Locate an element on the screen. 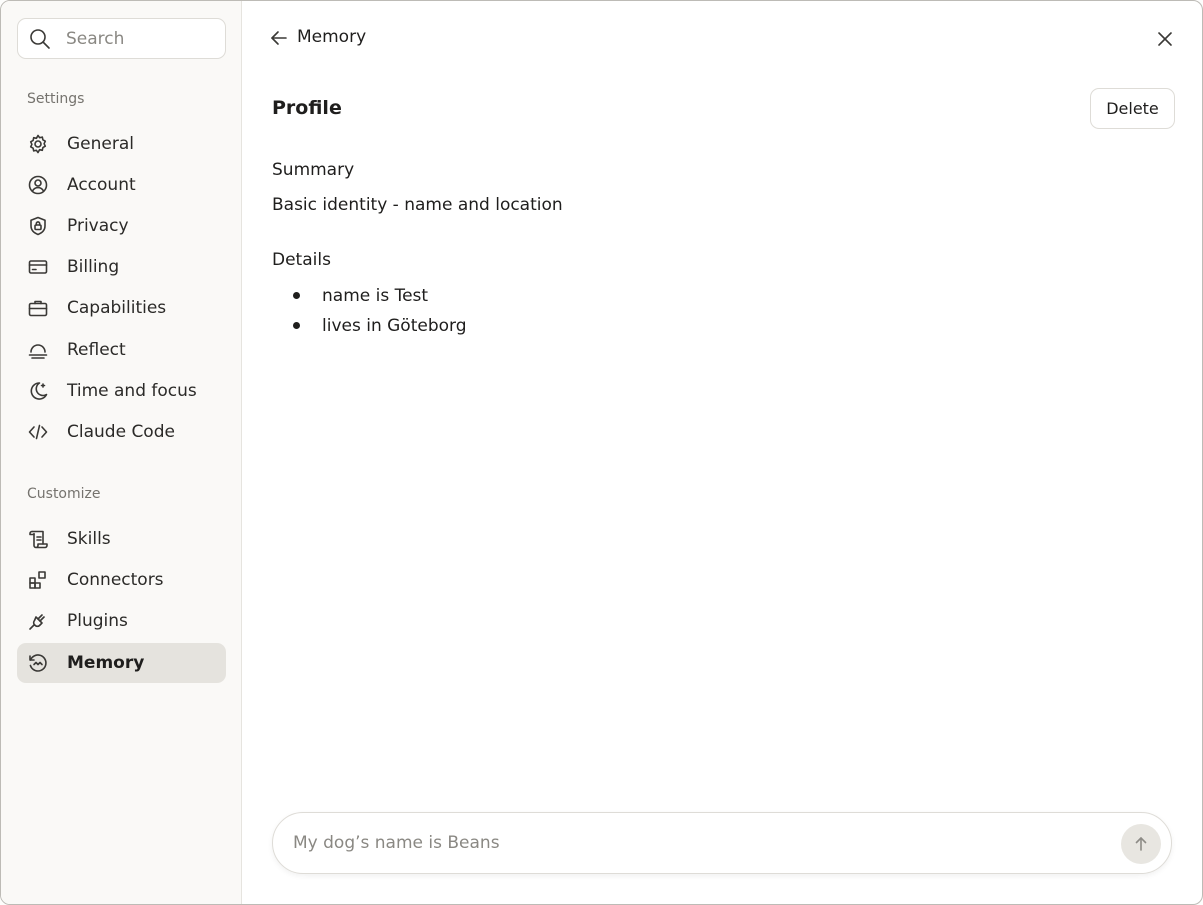 Image resolution: width=1203 pixels, height=905 pixels. sidebar-item-label: Reflect is located at coordinates (96, 350).